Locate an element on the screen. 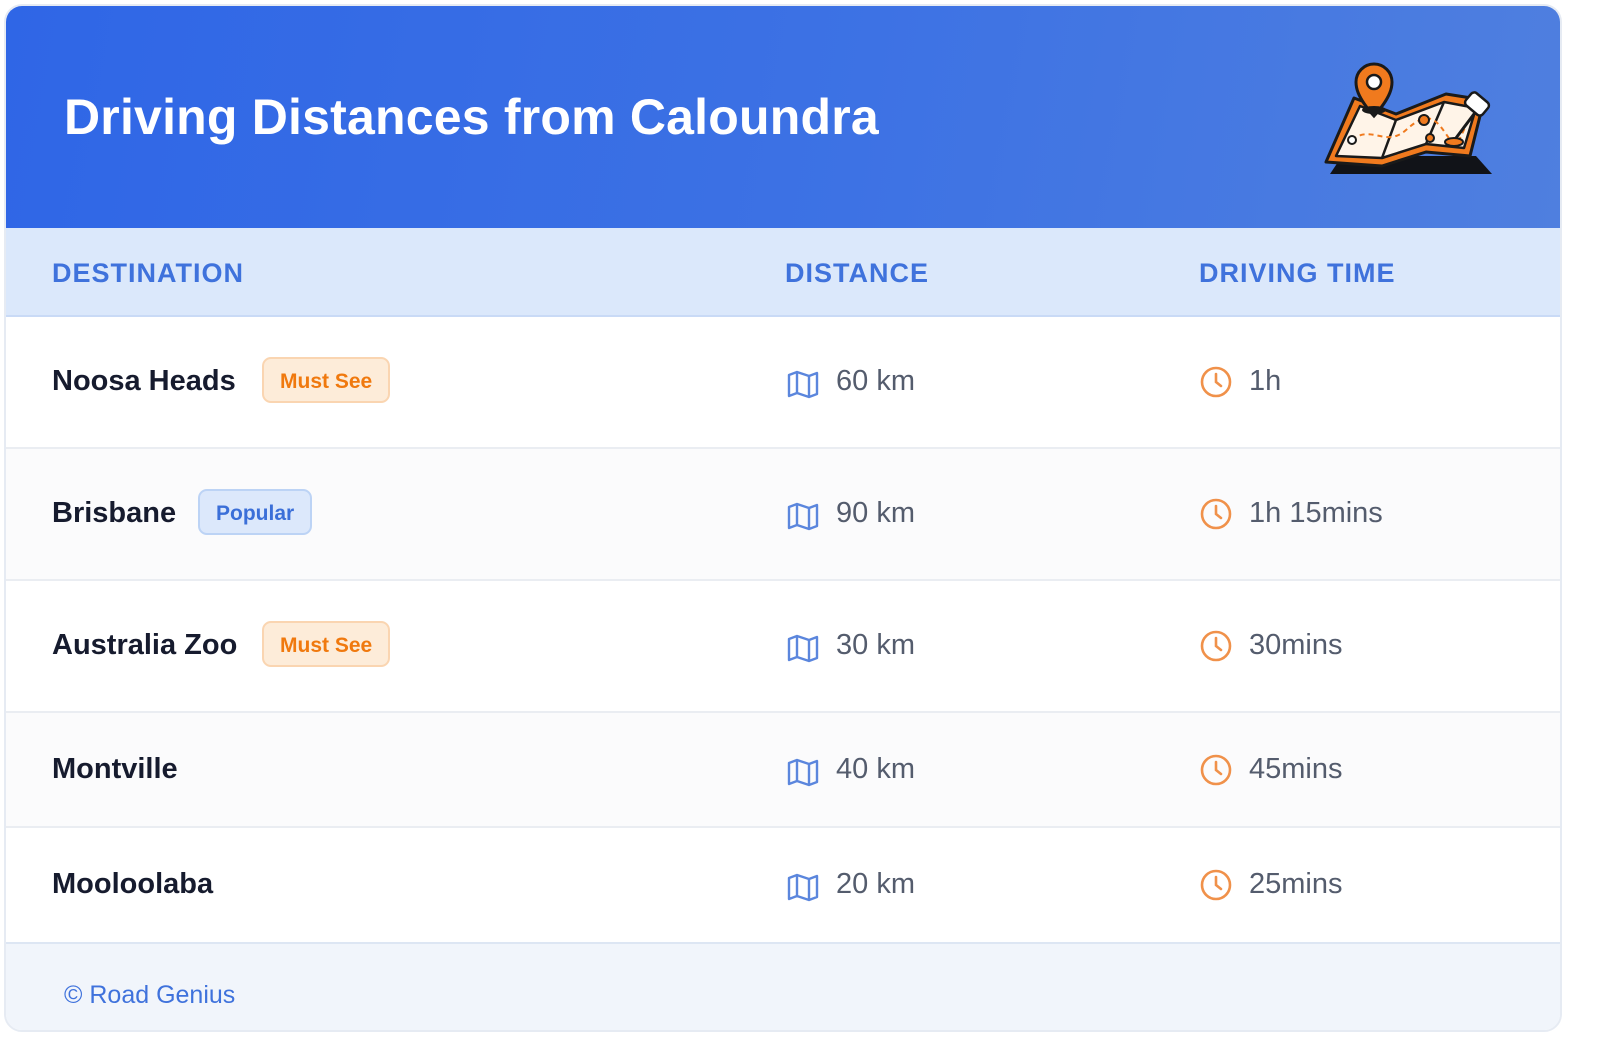 This screenshot has width=1608, height=1064. table-footer: © Road Genius is located at coordinates (783, 986).